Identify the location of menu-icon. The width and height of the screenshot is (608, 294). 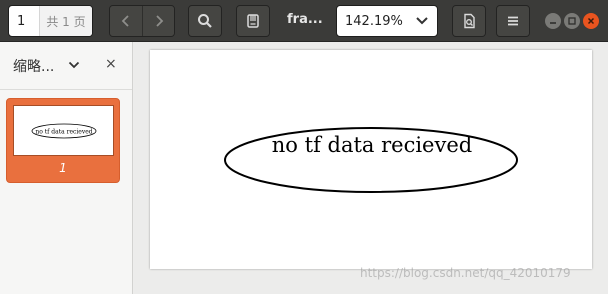
(513, 21).